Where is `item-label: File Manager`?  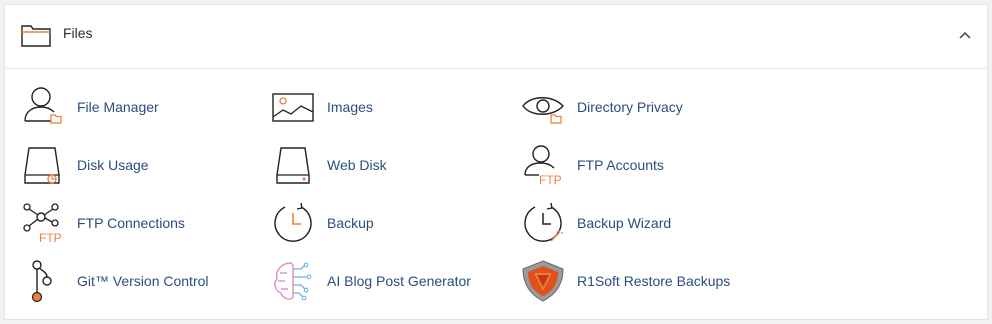
item-label: File Manager is located at coordinates (118, 107).